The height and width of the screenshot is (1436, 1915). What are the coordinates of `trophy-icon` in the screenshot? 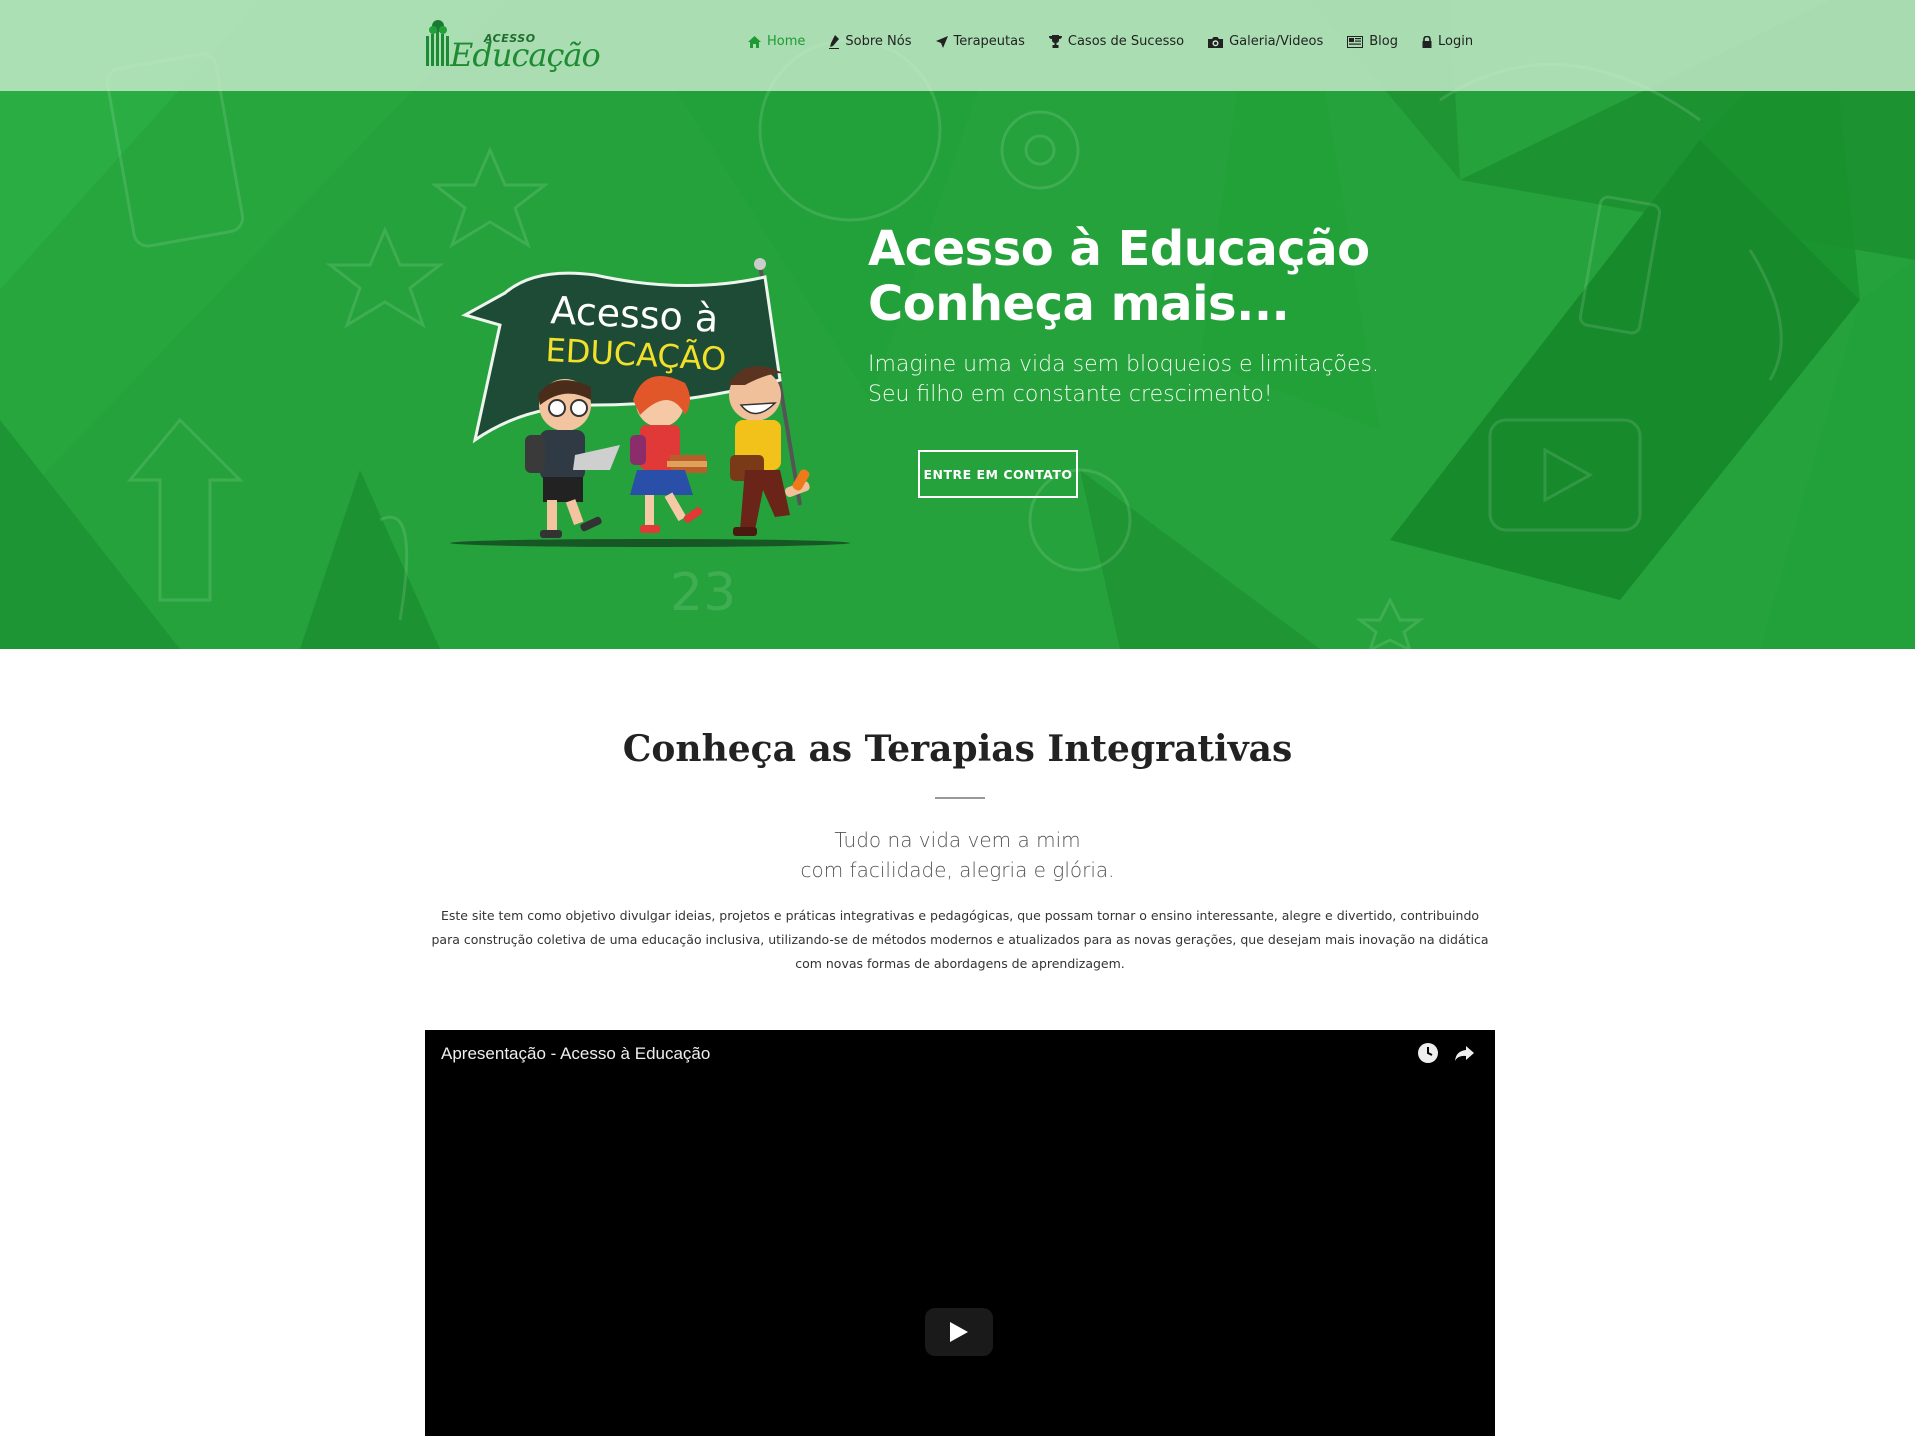 It's located at (1055, 41).